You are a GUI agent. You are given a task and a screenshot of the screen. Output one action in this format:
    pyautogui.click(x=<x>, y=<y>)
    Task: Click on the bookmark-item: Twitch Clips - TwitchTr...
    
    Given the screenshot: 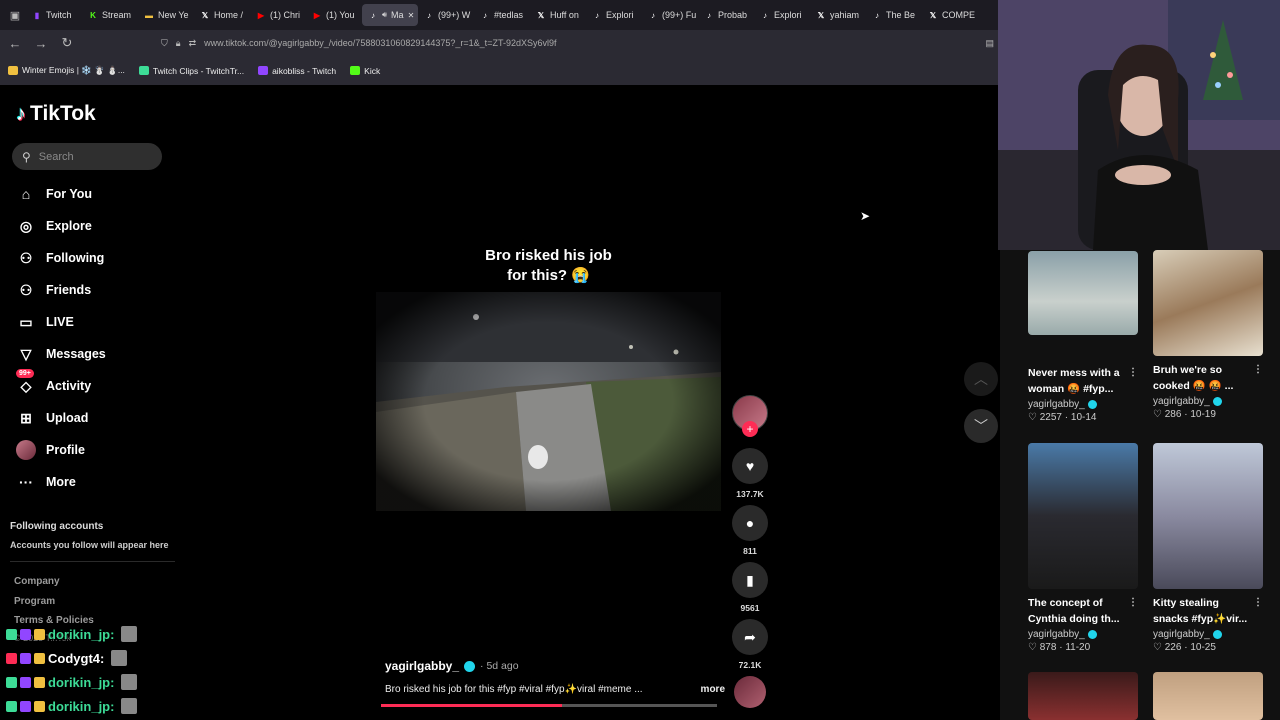 What is the action you would take?
    pyautogui.click(x=191, y=71)
    